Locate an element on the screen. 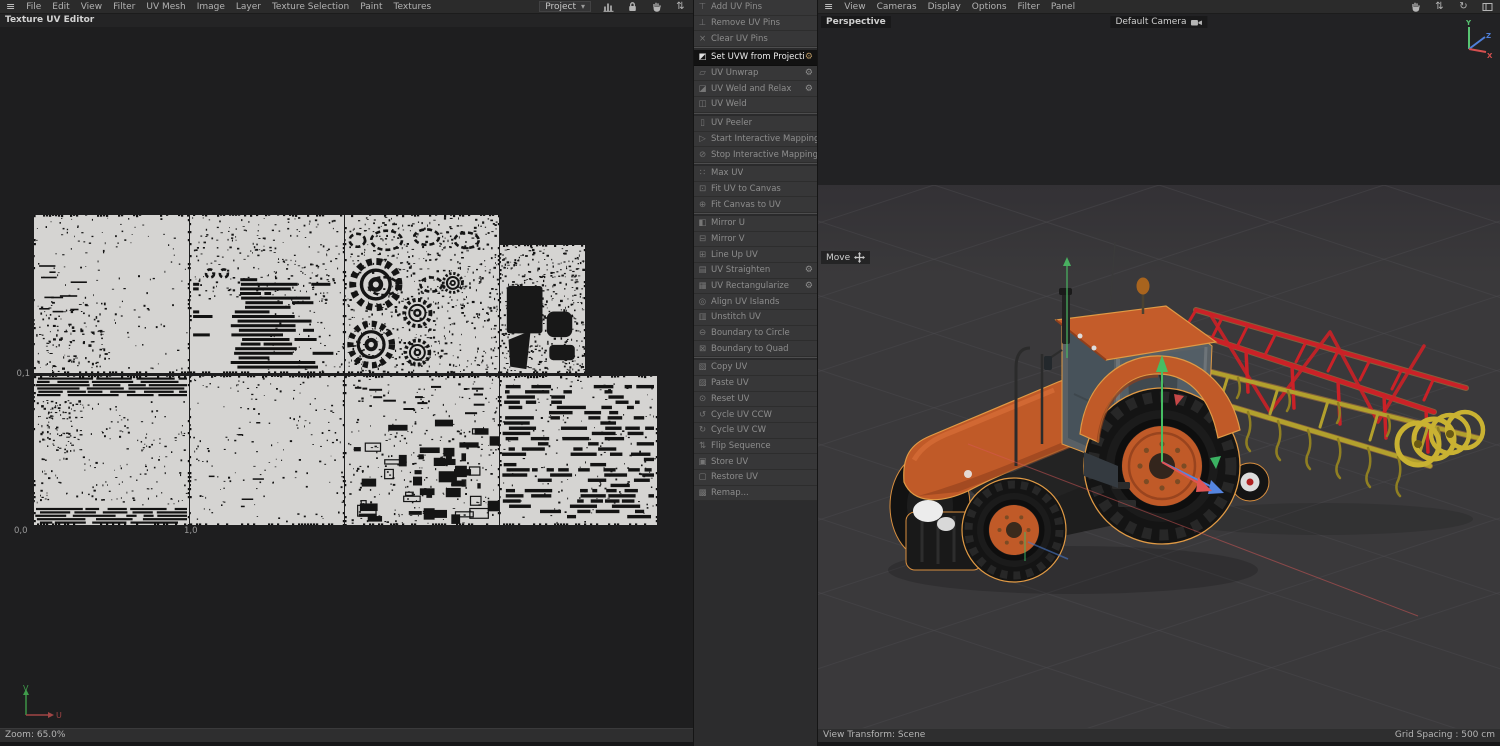  project-dropdown: Project ▾ is located at coordinates (565, 6).